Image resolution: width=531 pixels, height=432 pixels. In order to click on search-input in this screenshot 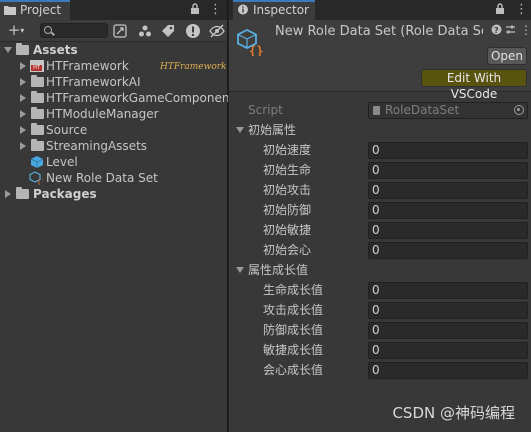, I will do `click(74, 30)`.